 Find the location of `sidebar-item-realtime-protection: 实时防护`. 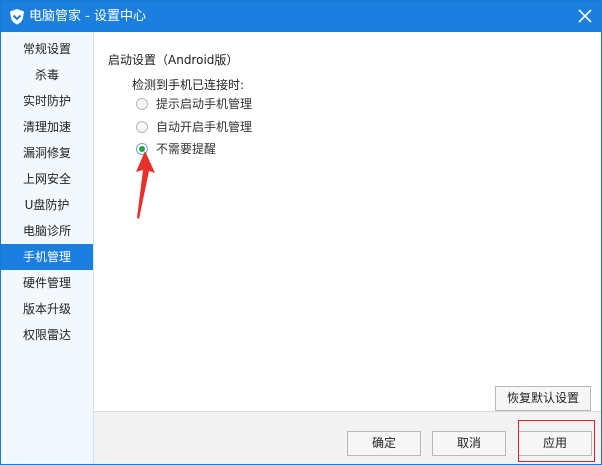

sidebar-item-realtime-protection: 实时防护 is located at coordinates (47, 101).